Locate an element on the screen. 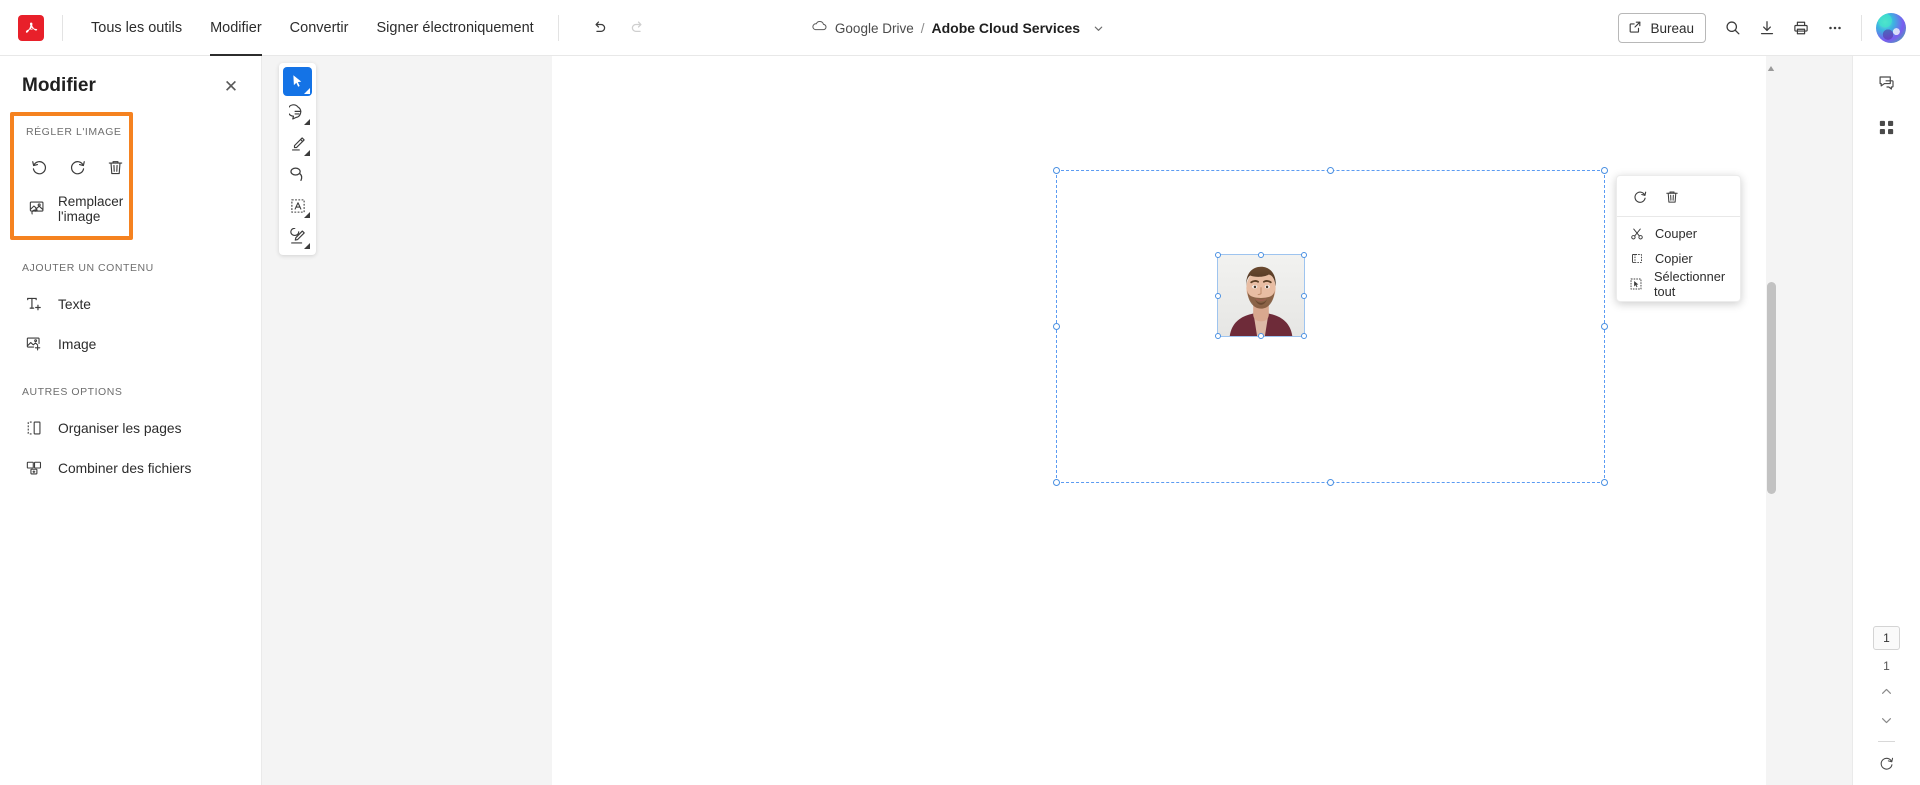 This screenshot has width=1920, height=785. comments-panel-button is located at coordinates (1887, 83).